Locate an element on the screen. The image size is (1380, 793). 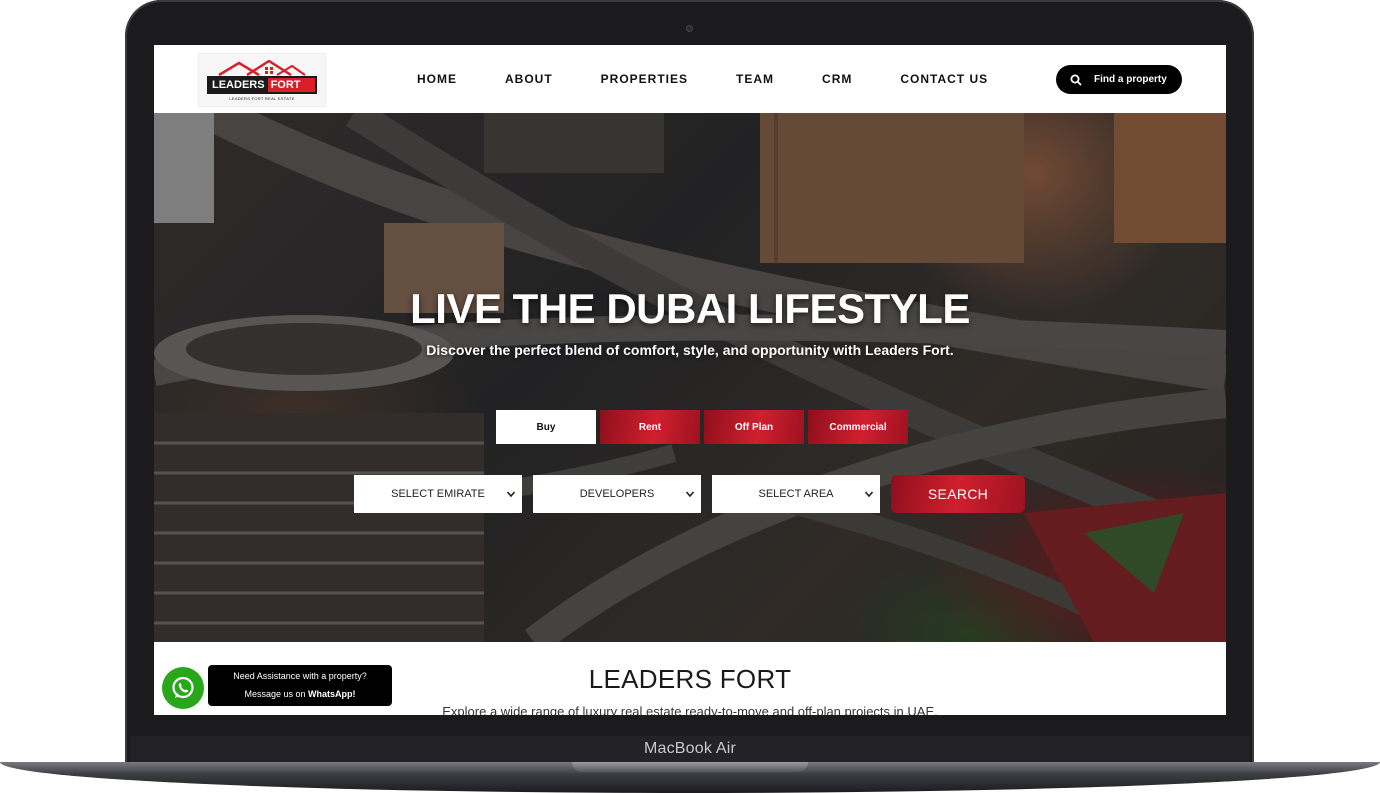
nav-about: ABOUT is located at coordinates (529, 79).